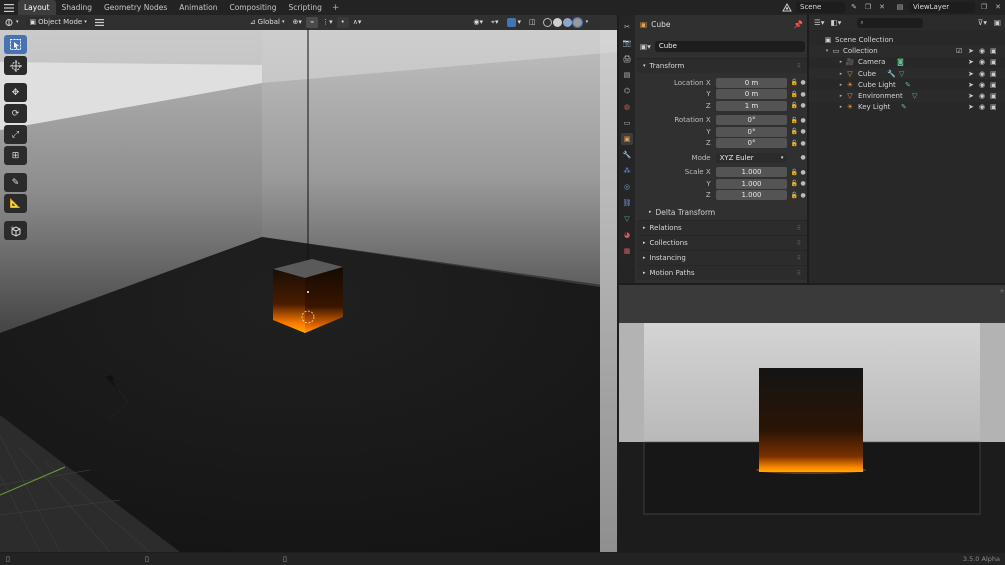  Describe the element at coordinates (959, 51) in the screenshot. I see `exclude-checkbox-icon: ☑` at that location.